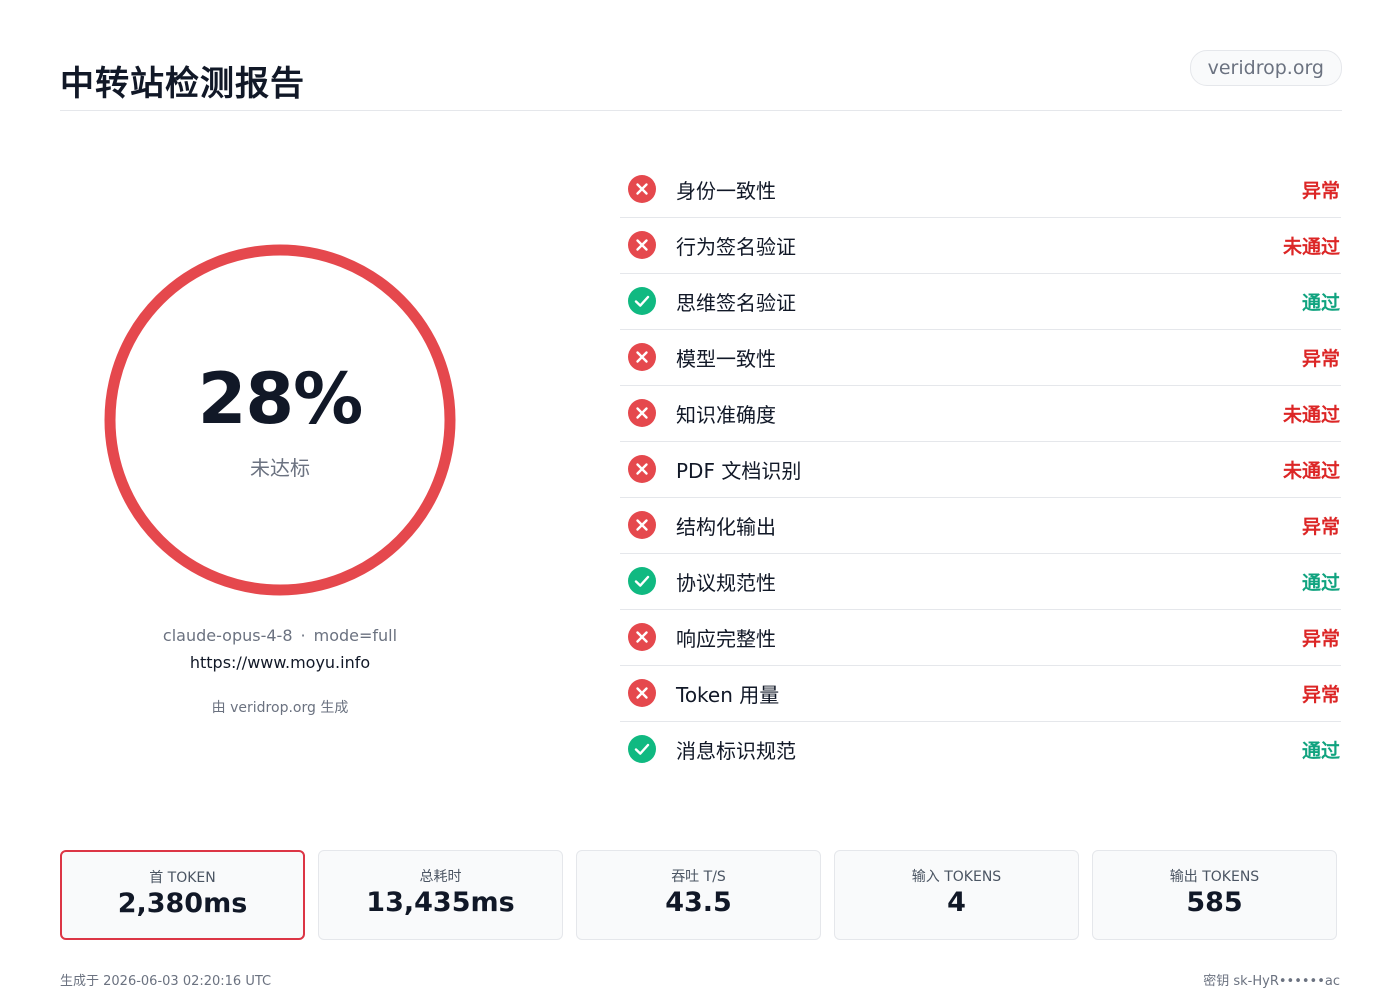 The height and width of the screenshot is (1000, 1400). What do you see at coordinates (980, 414) in the screenshot?
I see `check-row: 知识准确度 未通过` at bounding box center [980, 414].